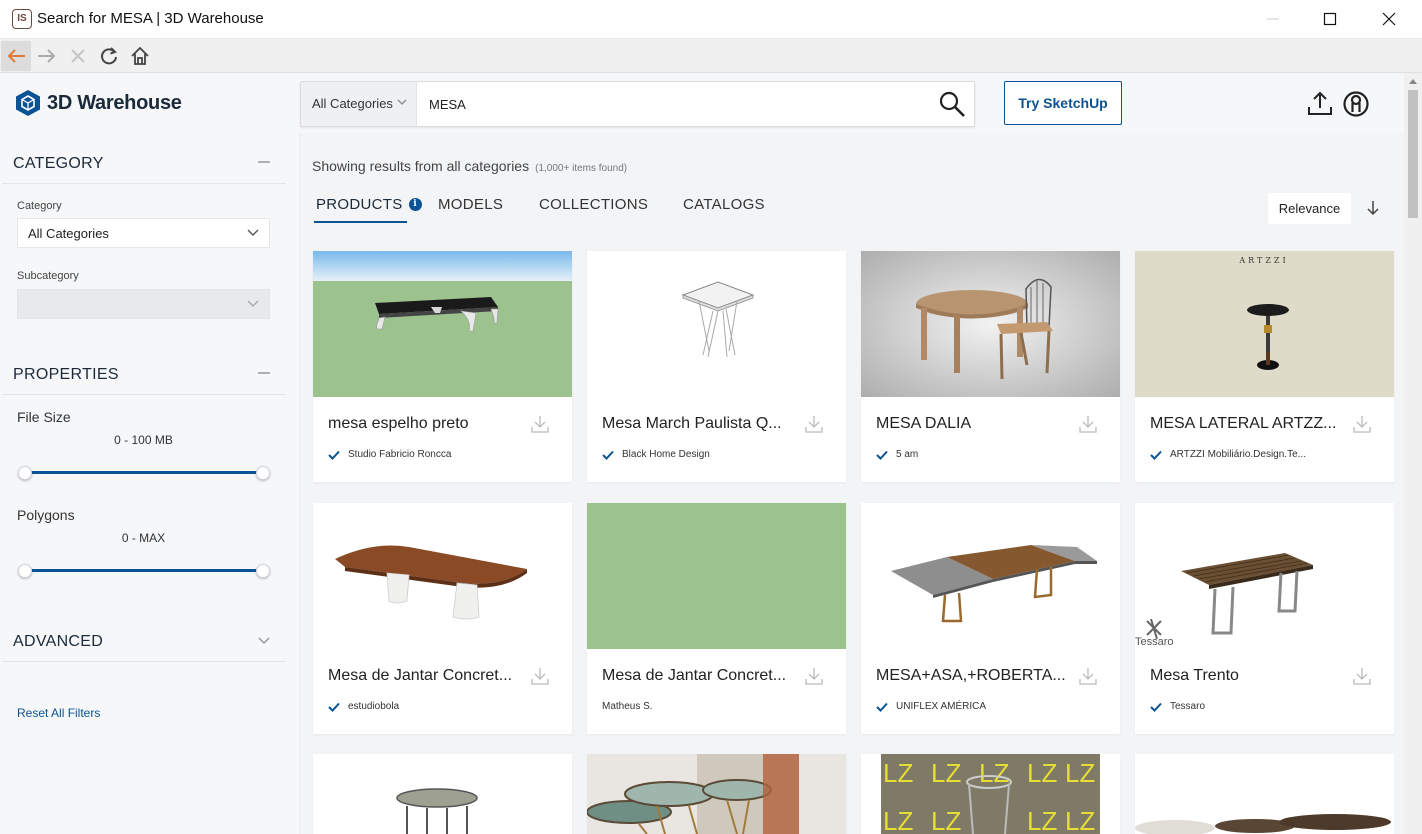 This screenshot has width=1422, height=834. Describe the element at coordinates (144, 472) in the screenshot. I see `file-size-slider-track` at that location.